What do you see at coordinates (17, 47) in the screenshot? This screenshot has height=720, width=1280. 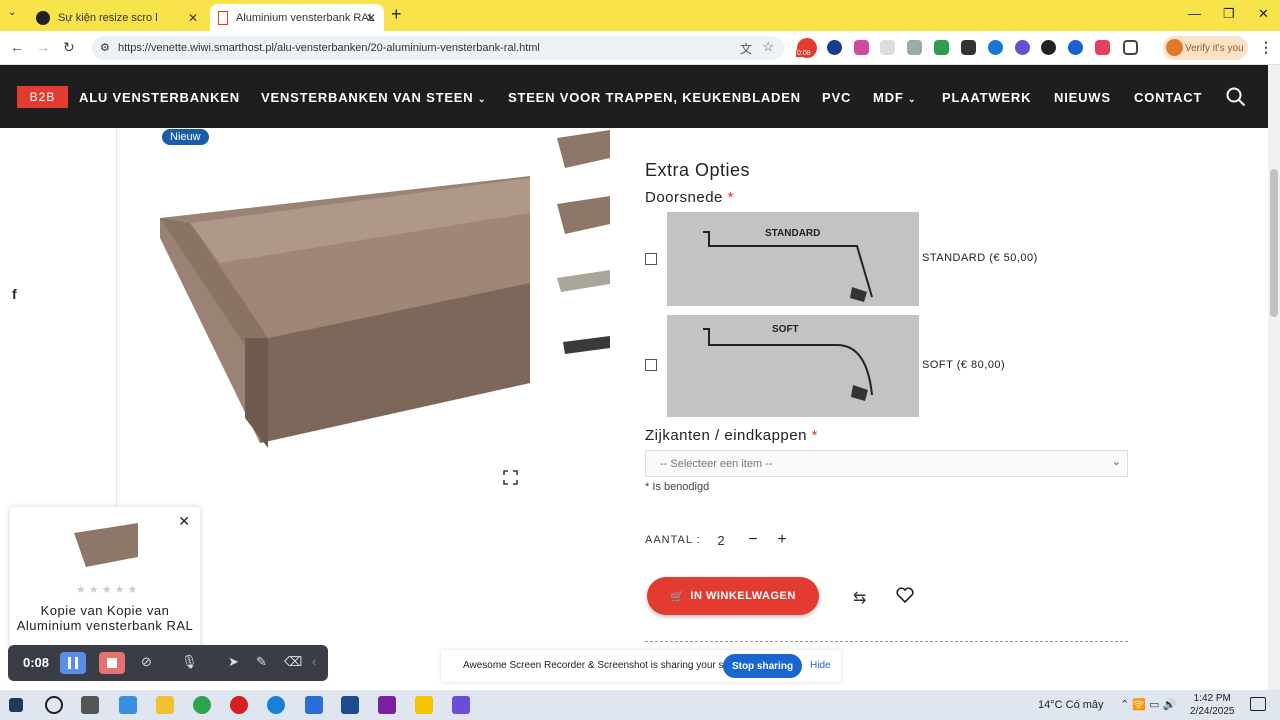 I see `back-icon: ←` at bounding box center [17, 47].